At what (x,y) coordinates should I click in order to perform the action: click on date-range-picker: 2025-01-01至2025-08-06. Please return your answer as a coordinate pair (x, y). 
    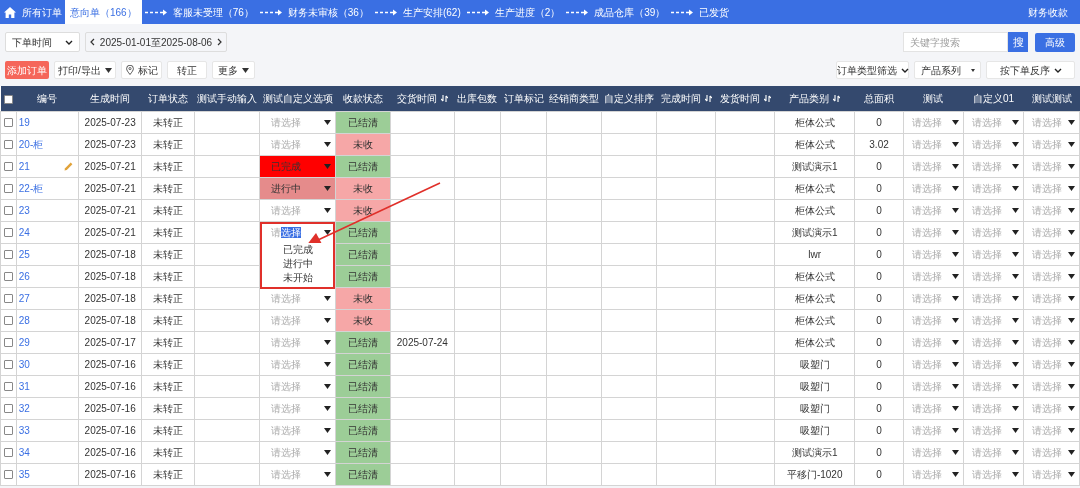
    Looking at the image, I should click on (156, 42).